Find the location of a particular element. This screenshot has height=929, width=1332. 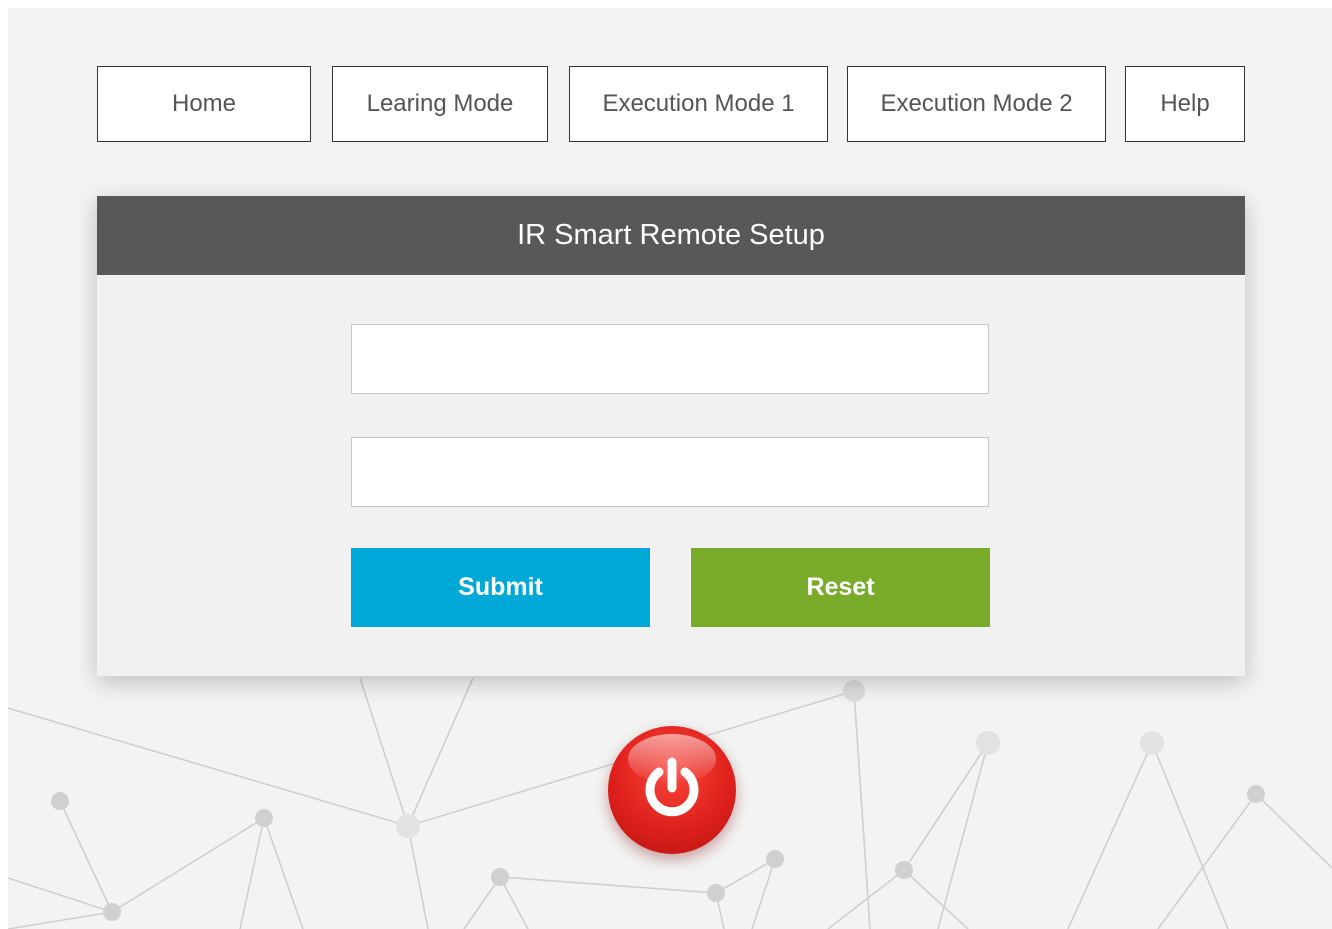

power-icon is located at coordinates (672, 787).